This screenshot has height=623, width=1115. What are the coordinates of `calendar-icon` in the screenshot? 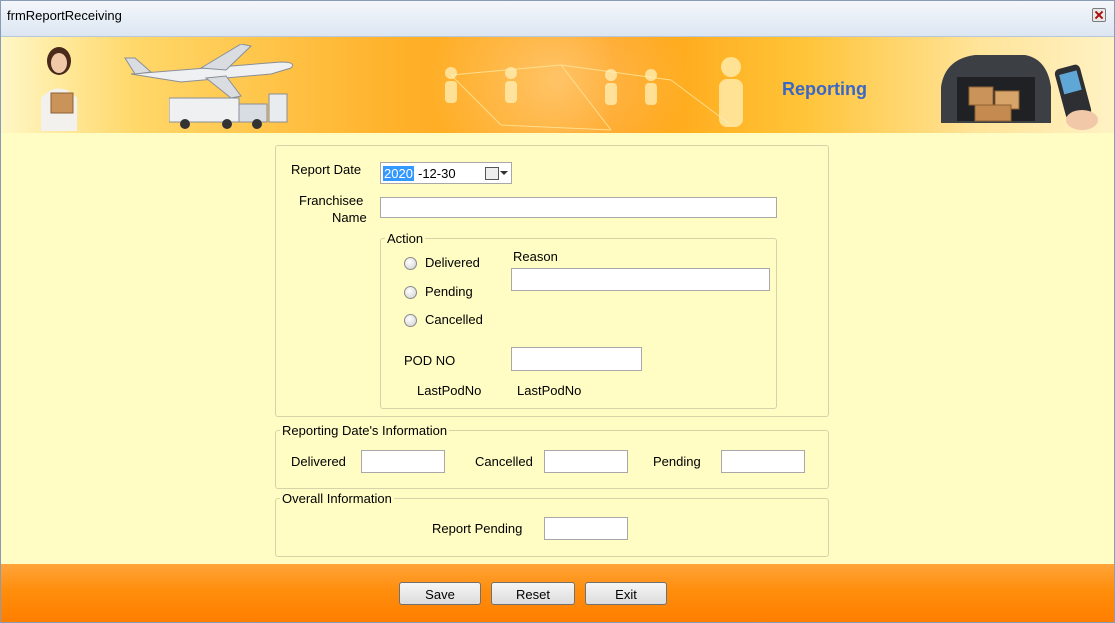 It's located at (492, 173).